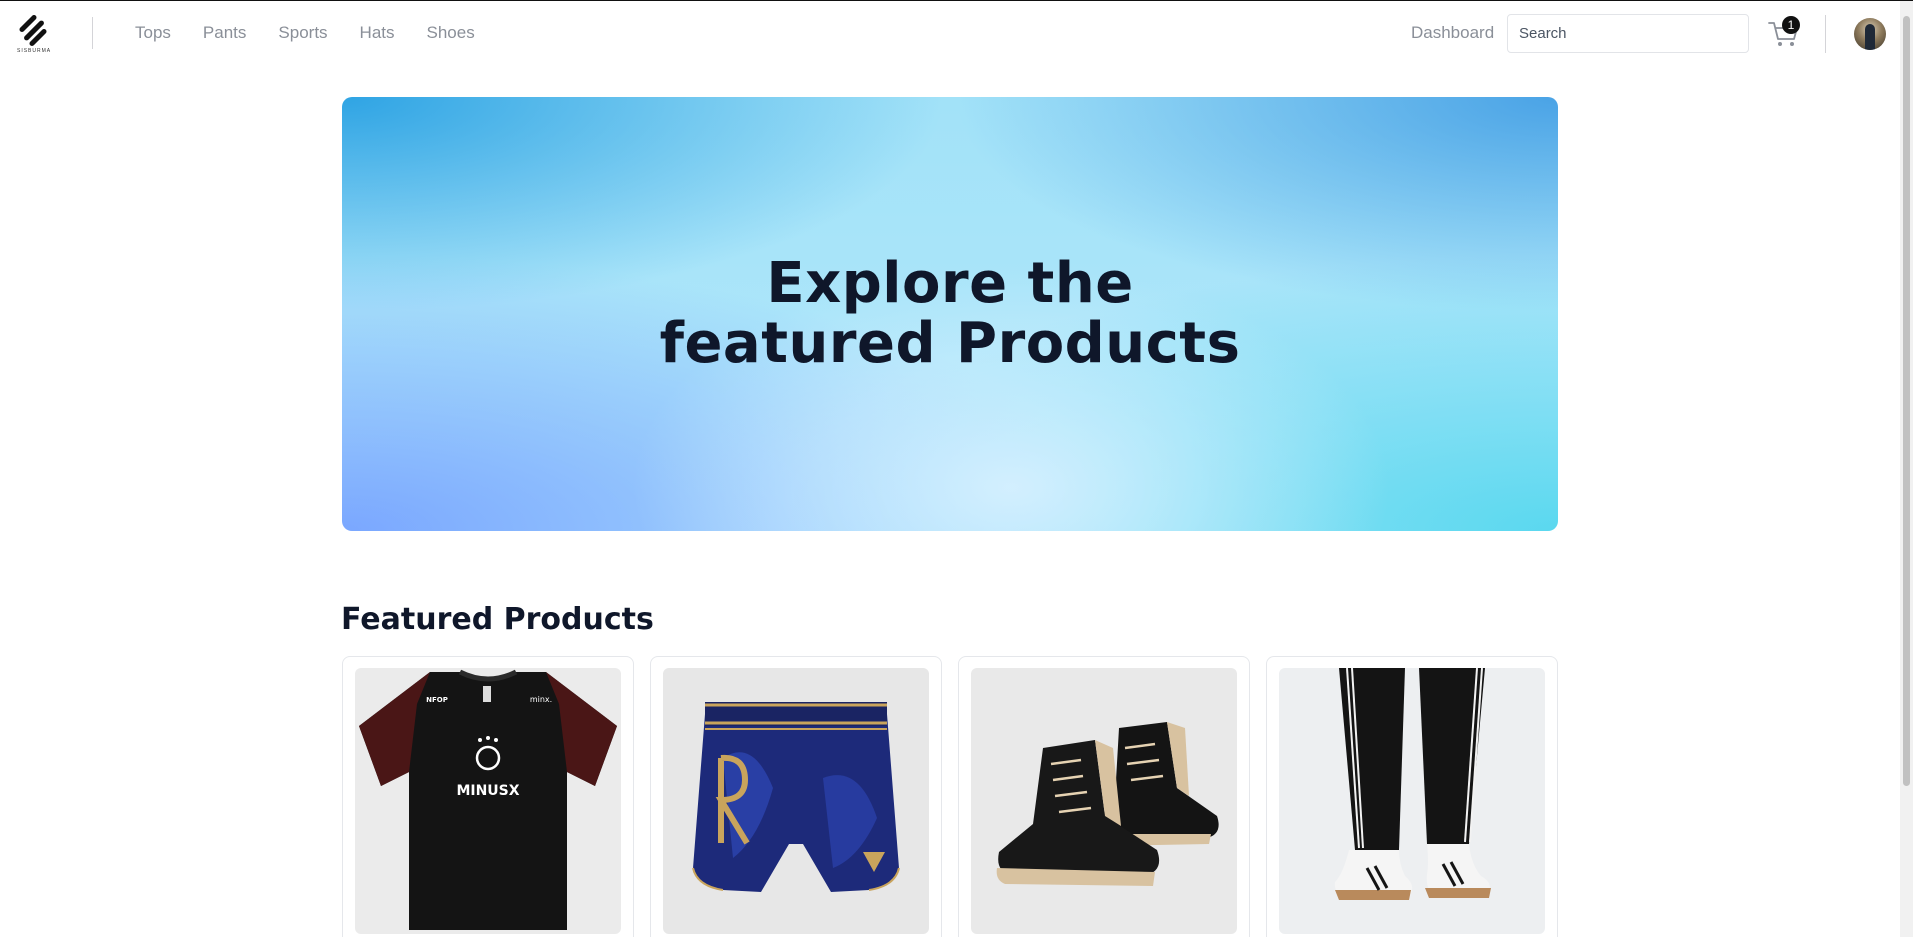 This screenshot has height=937, width=1913. What do you see at coordinates (153, 33) in the screenshot?
I see `nav-item-tops: Tops` at bounding box center [153, 33].